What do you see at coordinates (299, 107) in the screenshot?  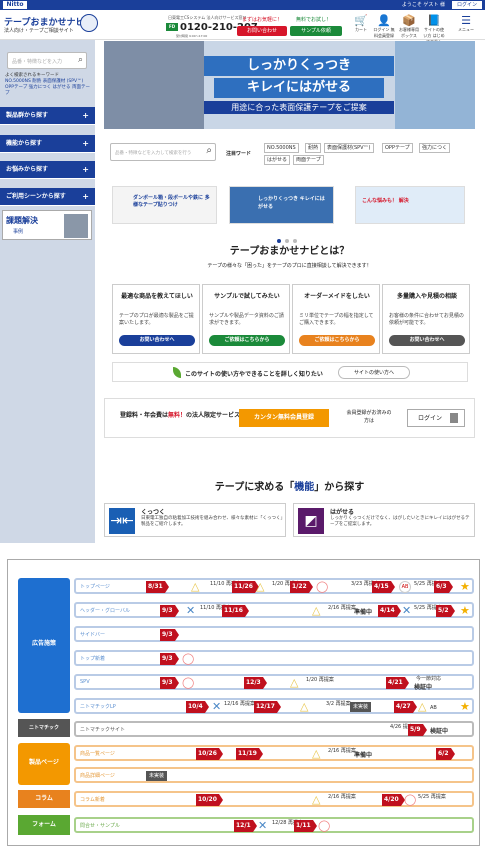 I see `hero-line-3: 用途に合った表面保護テープをご提案` at bounding box center [299, 107].